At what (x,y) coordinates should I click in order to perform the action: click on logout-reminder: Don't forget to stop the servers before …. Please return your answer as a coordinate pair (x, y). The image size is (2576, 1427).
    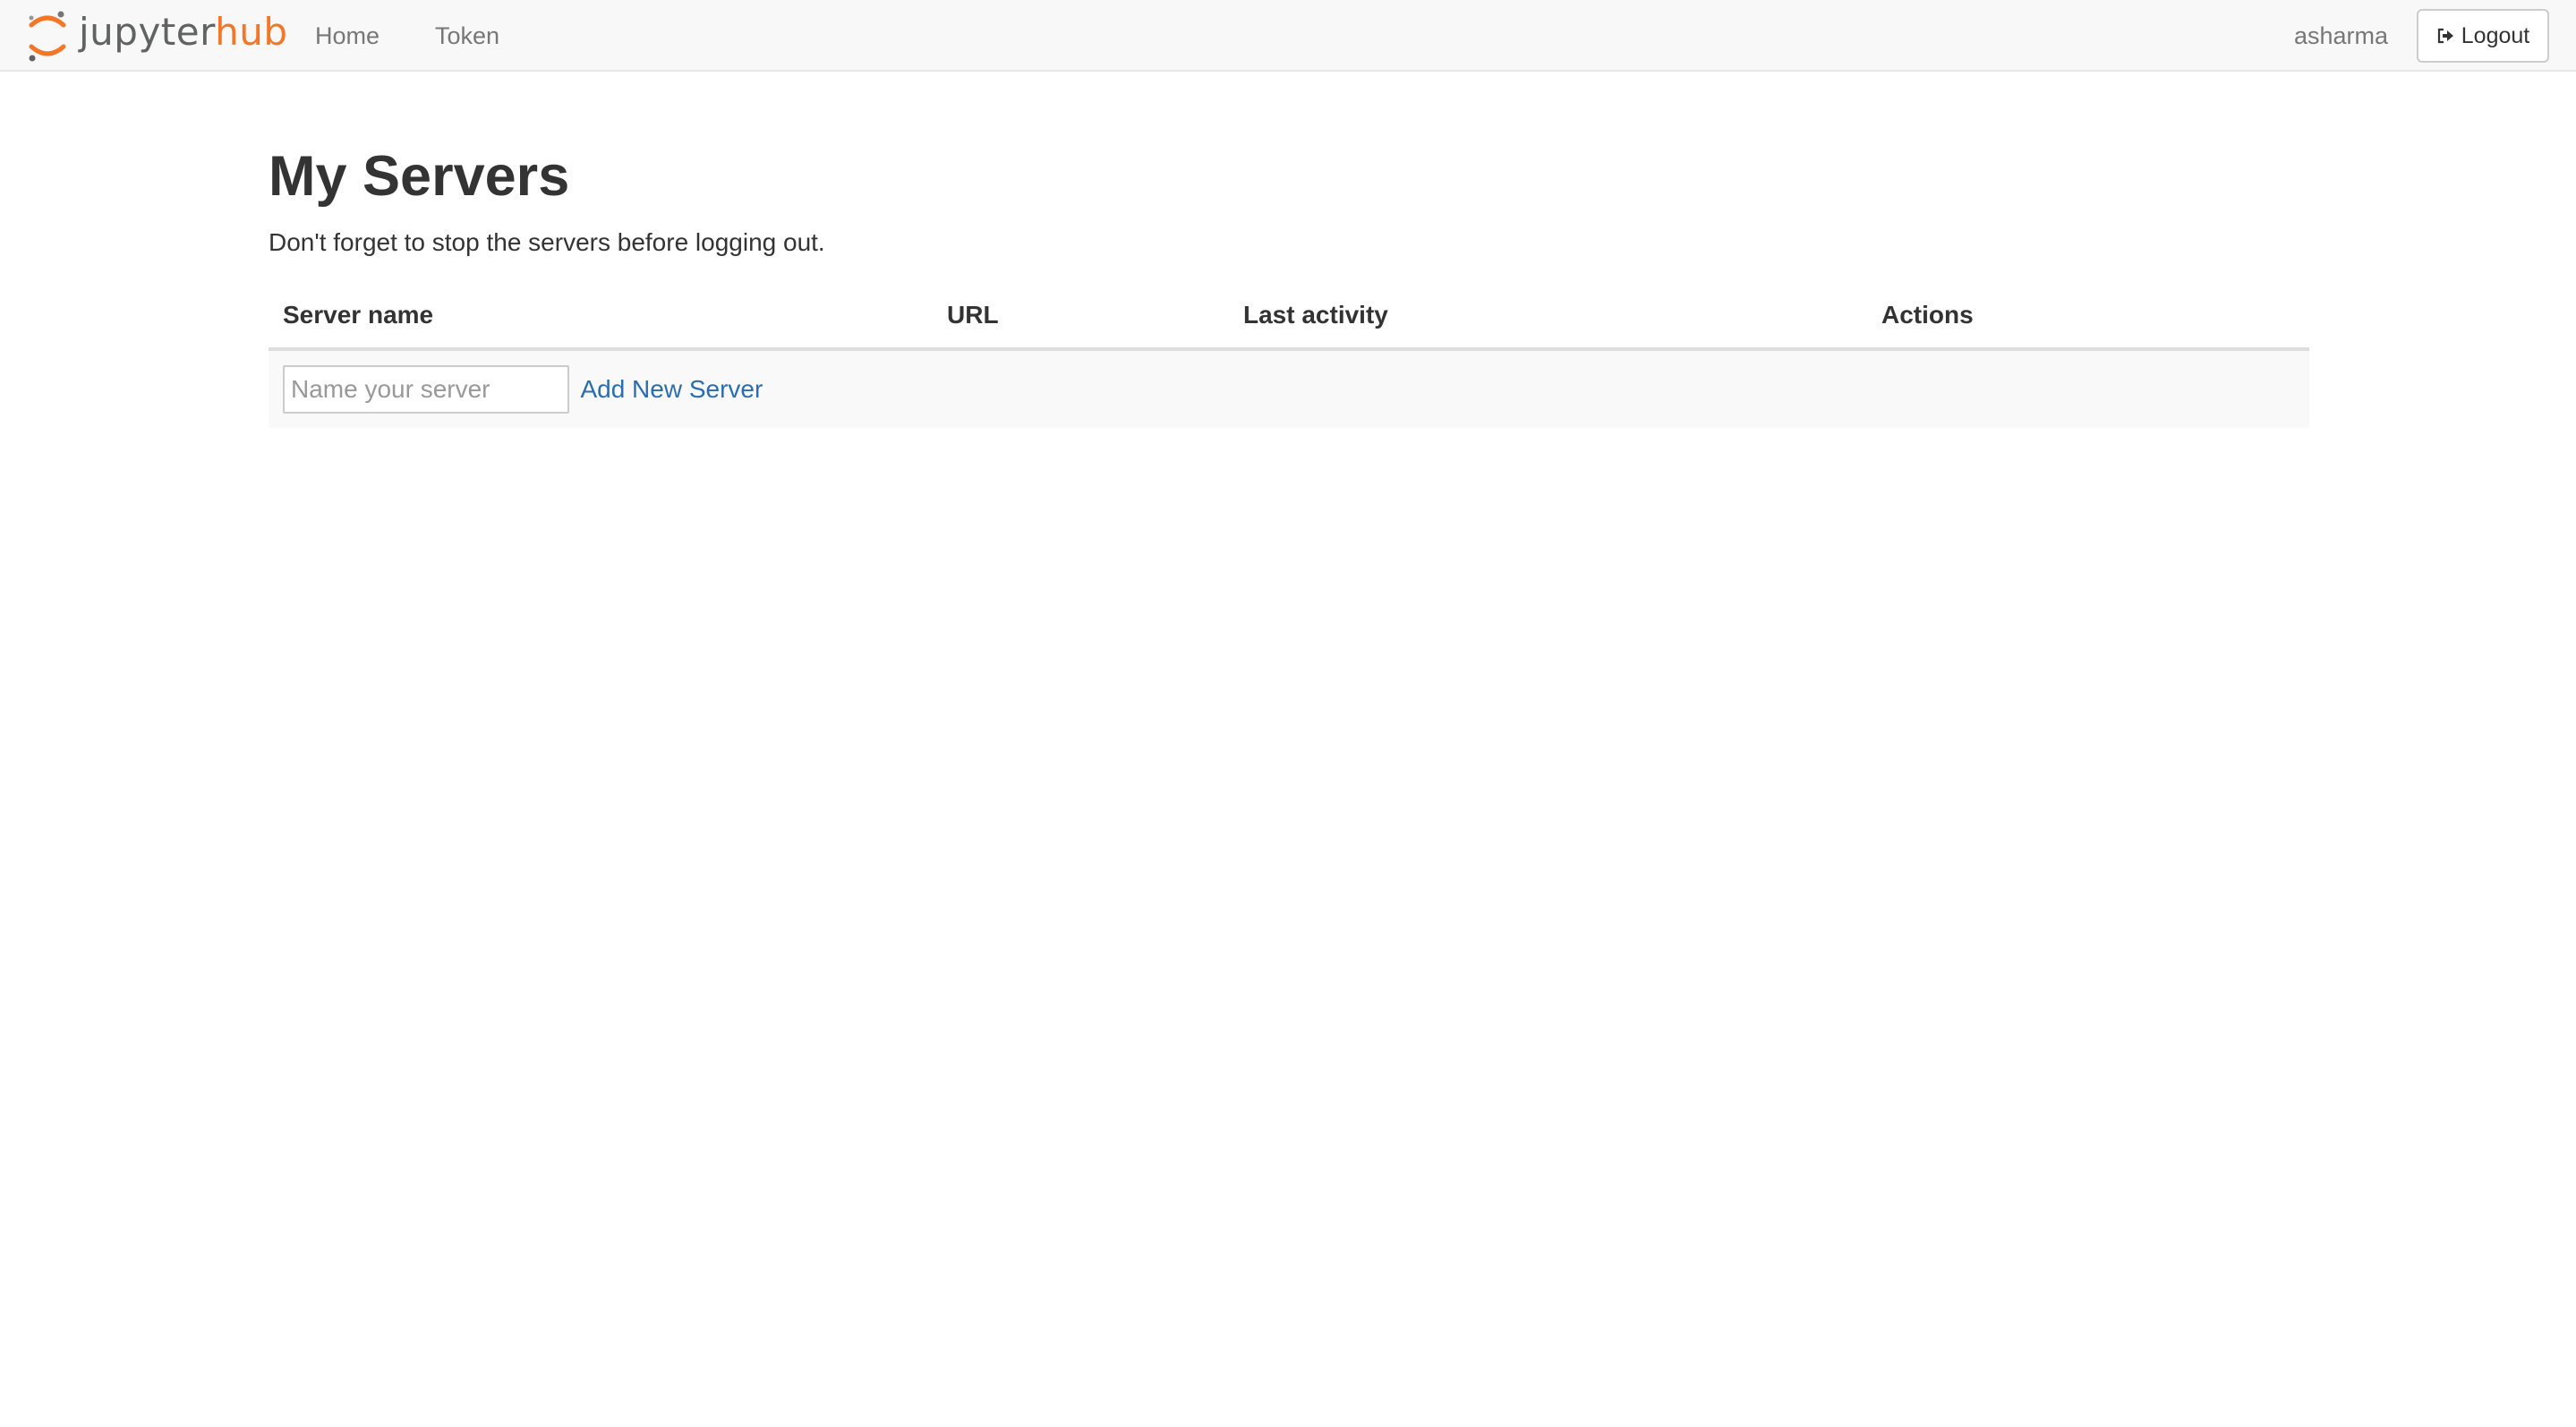
    Looking at the image, I should click on (547, 242).